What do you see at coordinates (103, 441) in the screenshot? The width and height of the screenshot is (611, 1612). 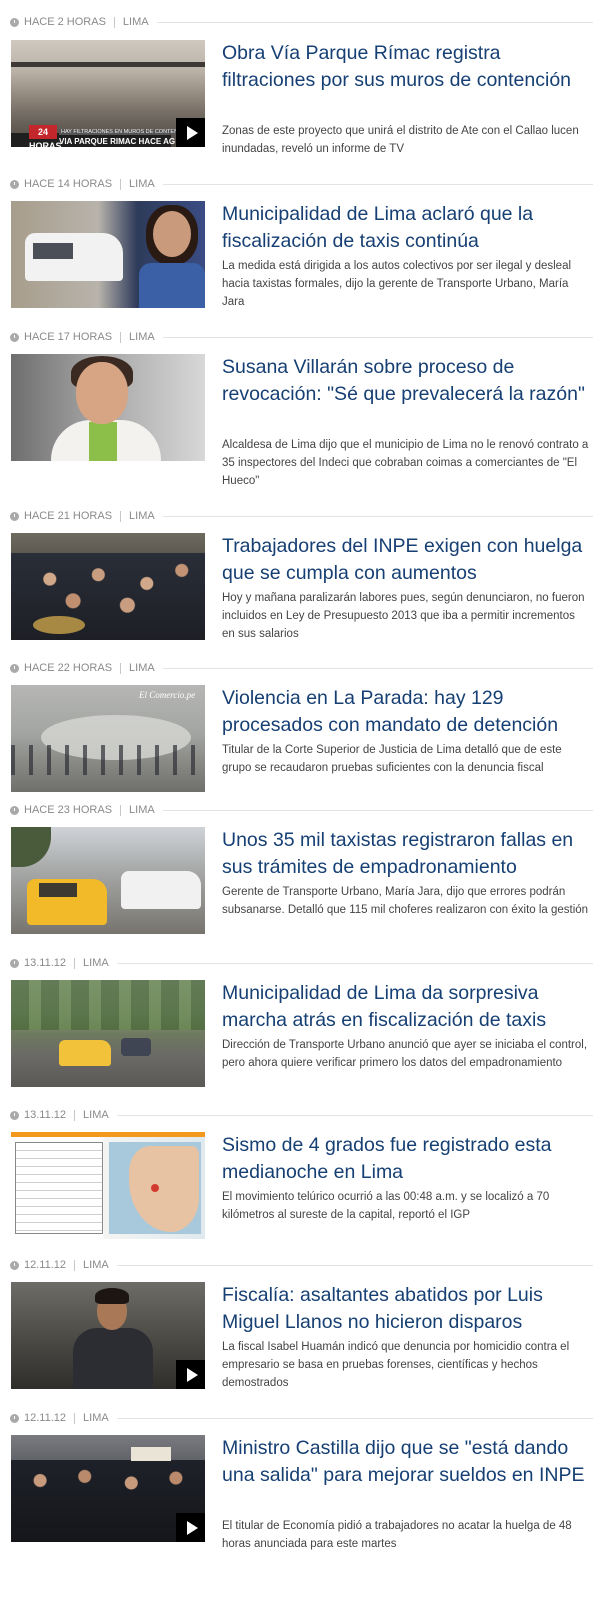 I see `person-scarf-shape` at bounding box center [103, 441].